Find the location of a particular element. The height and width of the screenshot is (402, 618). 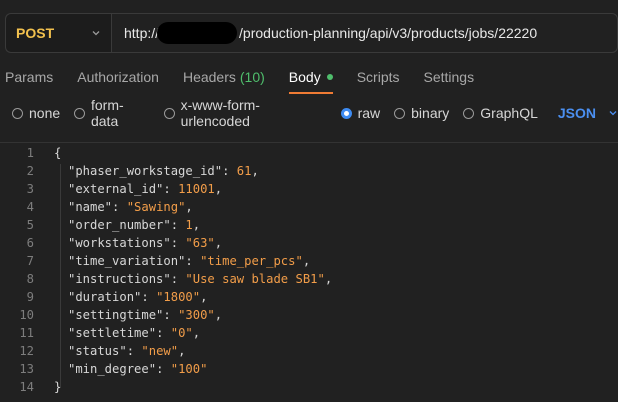

option-x-www-form-urlencoded: x-www-form-urlencoded is located at coordinates (245, 113).